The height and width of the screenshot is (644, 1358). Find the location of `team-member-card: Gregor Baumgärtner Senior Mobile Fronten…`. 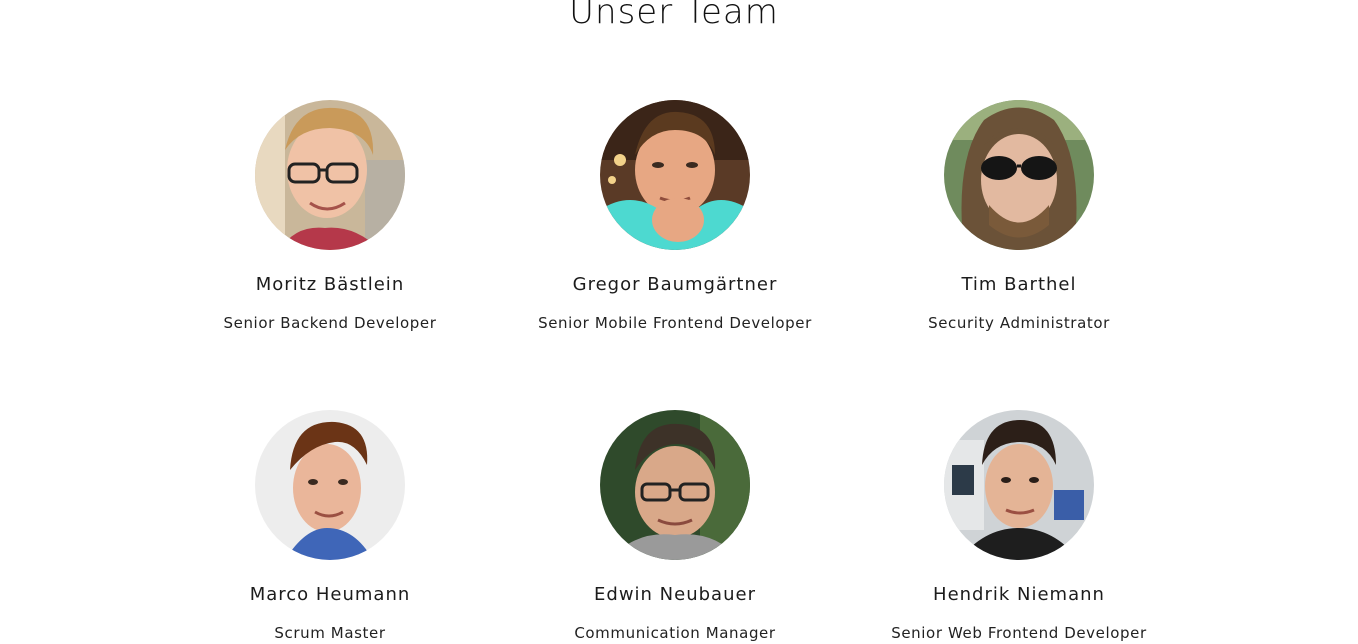

team-member-card: Gregor Baumgärtner Senior Mobile Fronten… is located at coordinates (675, 216).